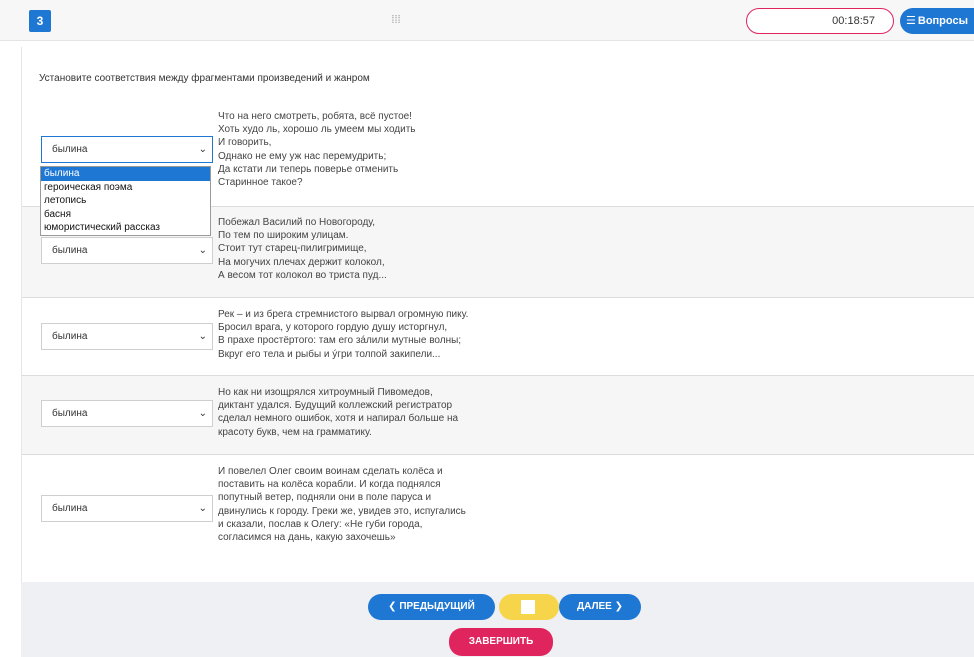 The height and width of the screenshot is (657, 974). Describe the element at coordinates (125, 174) in the screenshot. I see `dropdown-option: былина` at that location.